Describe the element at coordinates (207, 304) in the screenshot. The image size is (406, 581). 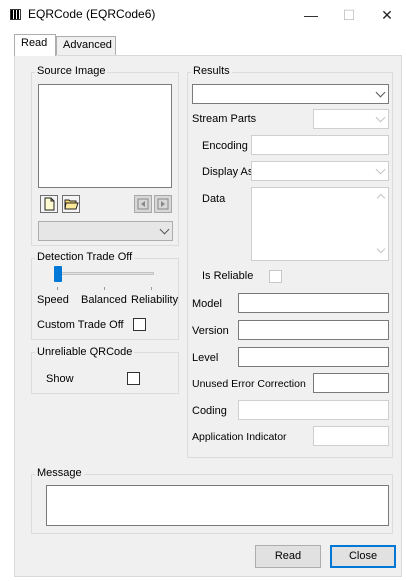
I see `model-label: Model` at that location.